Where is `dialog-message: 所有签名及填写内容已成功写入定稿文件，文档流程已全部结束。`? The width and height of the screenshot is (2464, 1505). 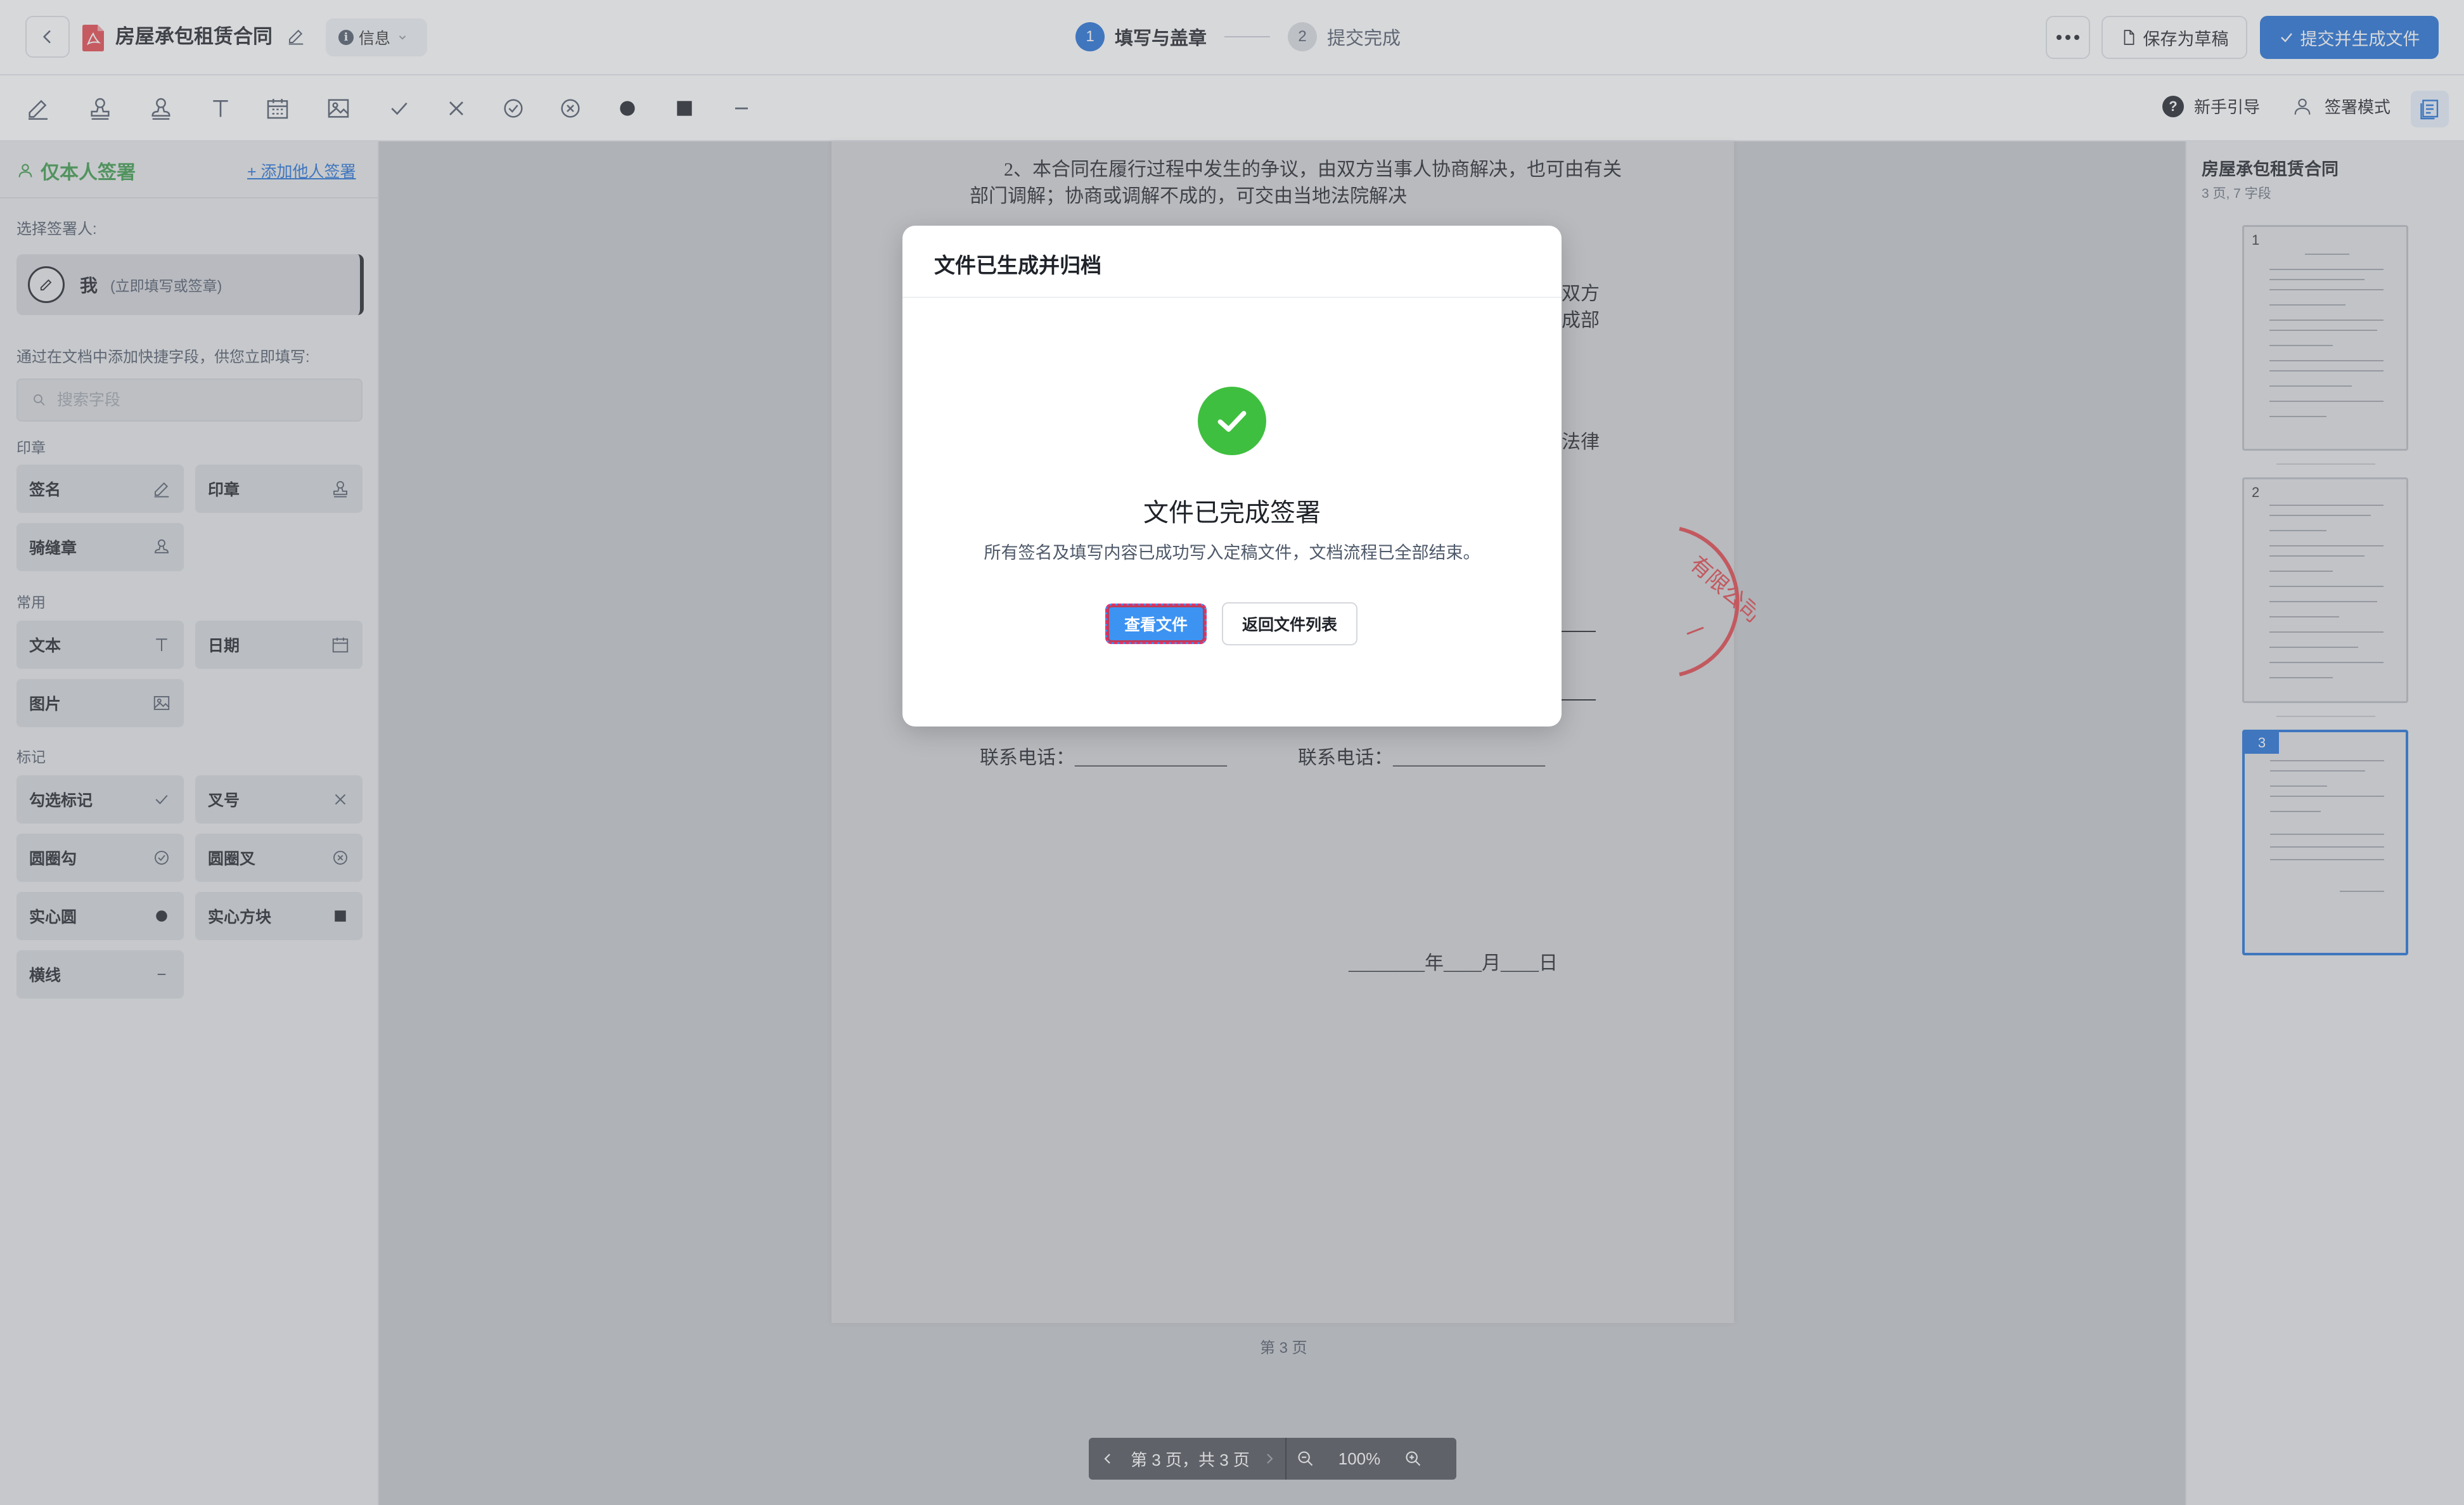 dialog-message: 所有签名及填写内容已成功写入定稿文件，文档流程已全部结束。 is located at coordinates (1232, 552).